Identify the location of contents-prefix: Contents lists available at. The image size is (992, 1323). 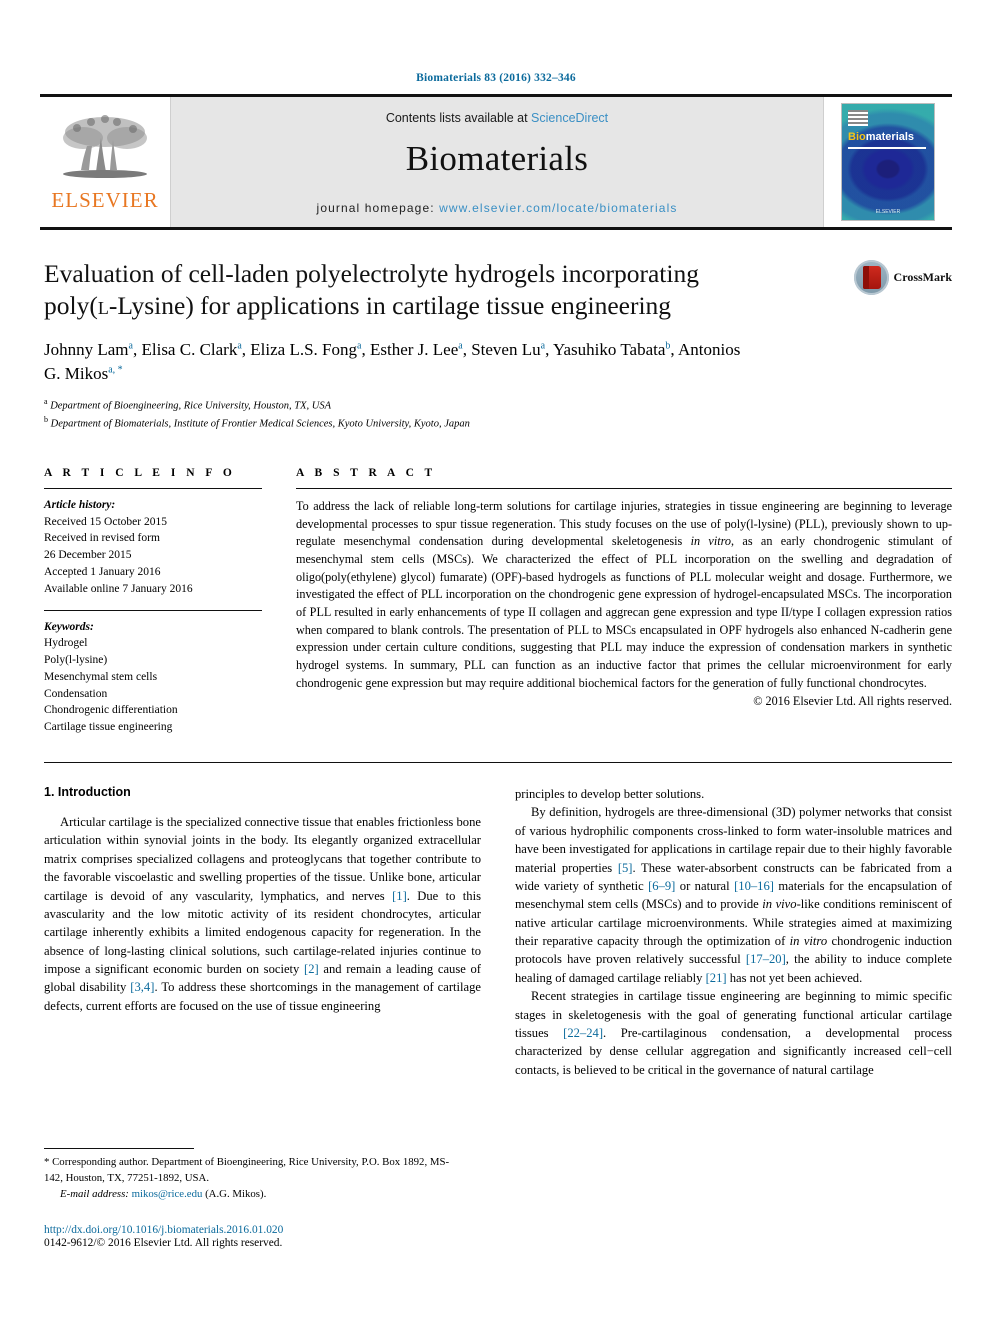
(458, 118).